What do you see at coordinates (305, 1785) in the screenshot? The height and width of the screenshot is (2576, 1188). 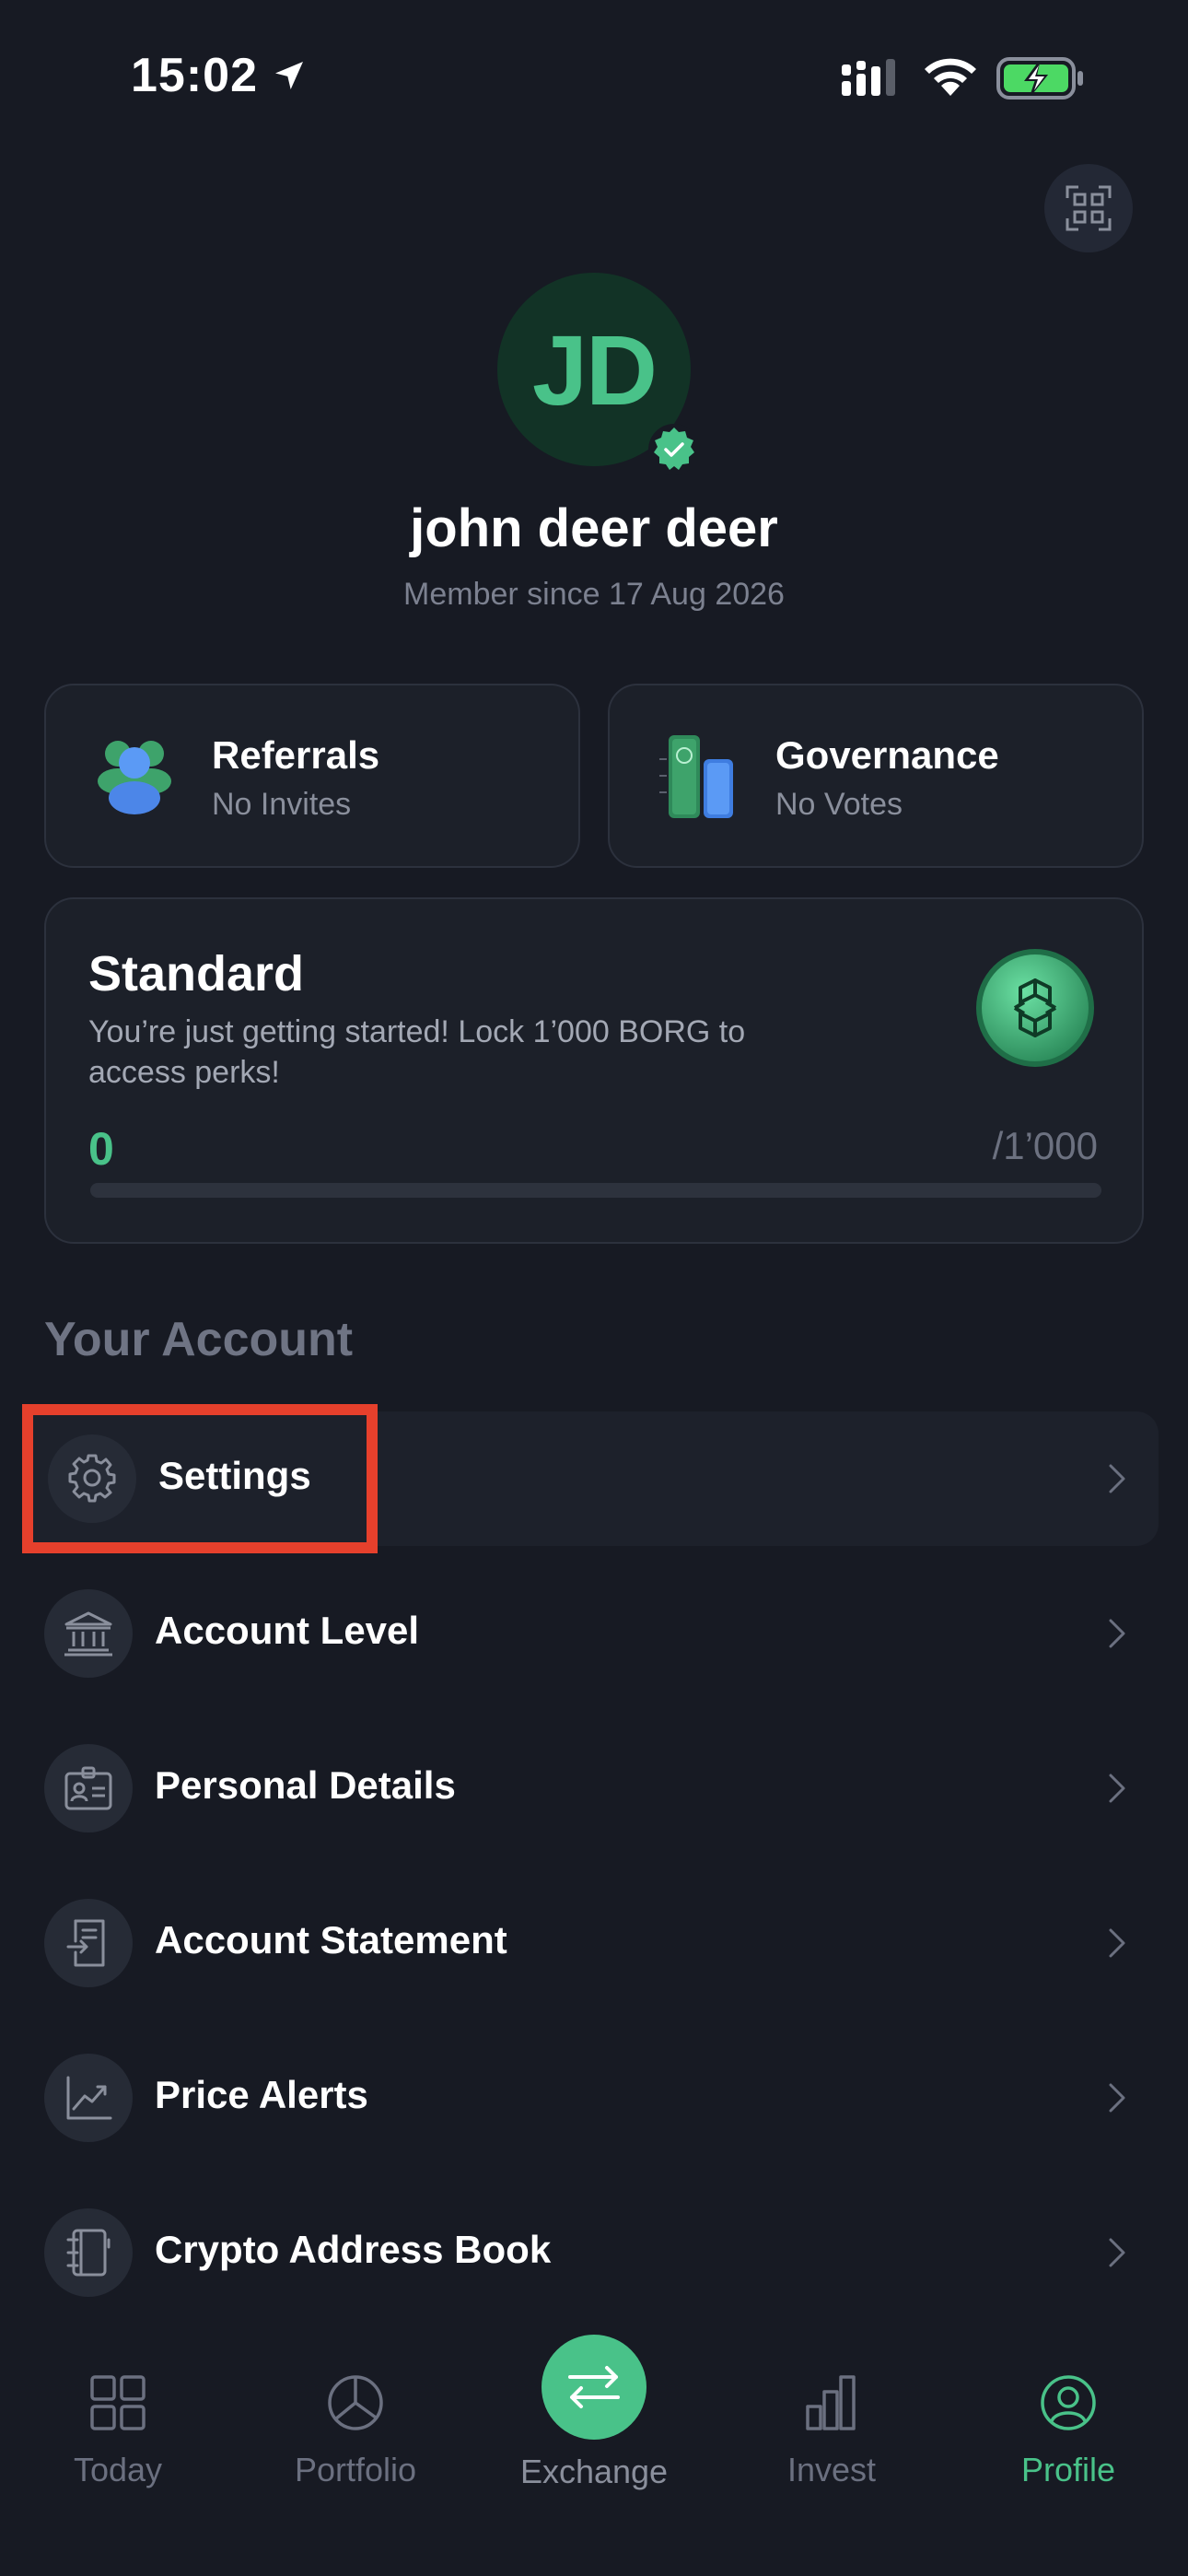 I see `menu-item-label: Personal Details` at bounding box center [305, 1785].